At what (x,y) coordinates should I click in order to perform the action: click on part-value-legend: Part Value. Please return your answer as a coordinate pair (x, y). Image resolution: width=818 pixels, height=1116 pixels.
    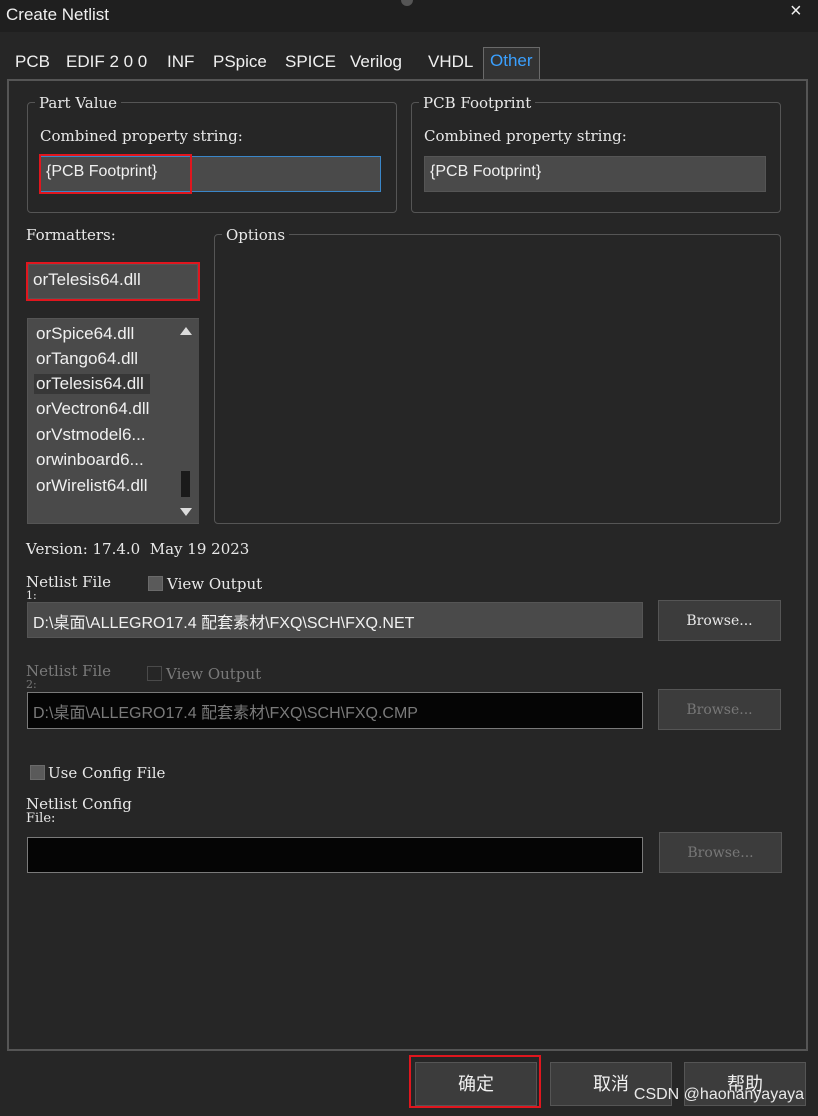
    Looking at the image, I should click on (78, 103).